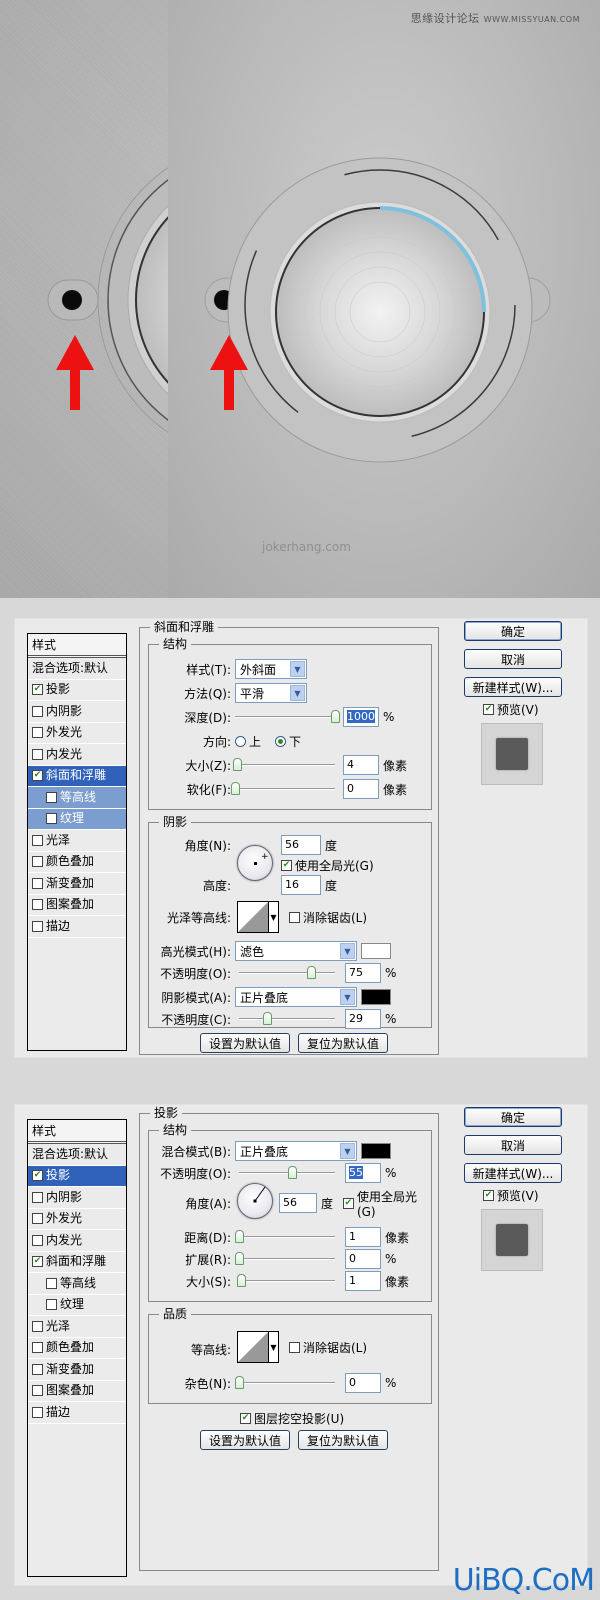  What do you see at coordinates (296, 1151) in the screenshot?
I see `blend-mode-select: 正片叠底 ▼` at bounding box center [296, 1151].